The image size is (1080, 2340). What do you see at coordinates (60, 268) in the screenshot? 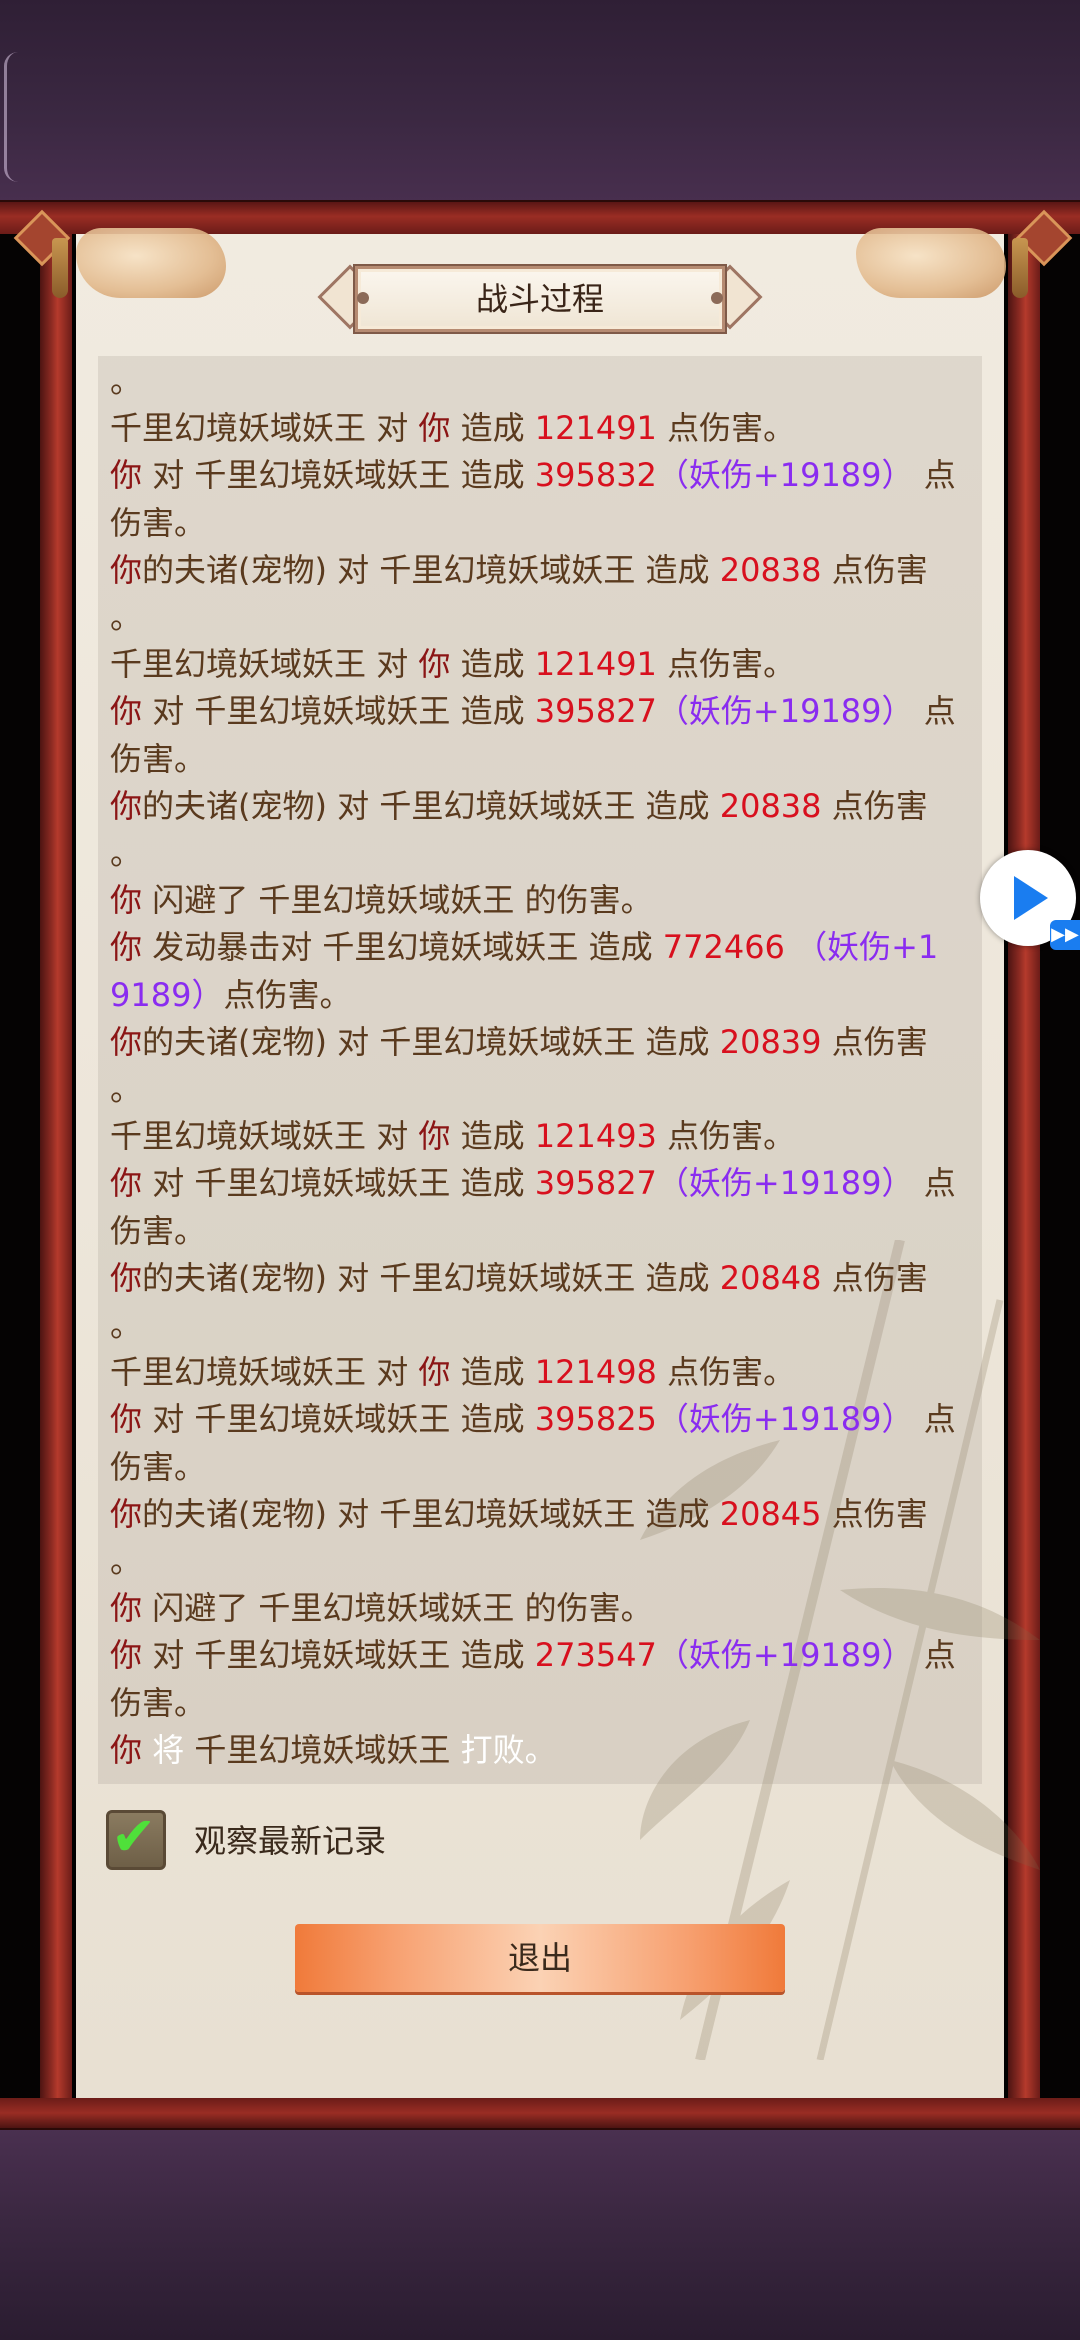
I see `tassel-left` at bounding box center [60, 268].